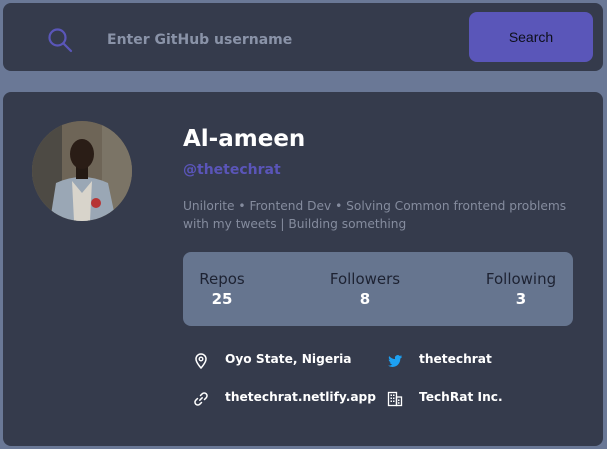  What do you see at coordinates (395, 399) in the screenshot?
I see `building-icon` at bounding box center [395, 399].